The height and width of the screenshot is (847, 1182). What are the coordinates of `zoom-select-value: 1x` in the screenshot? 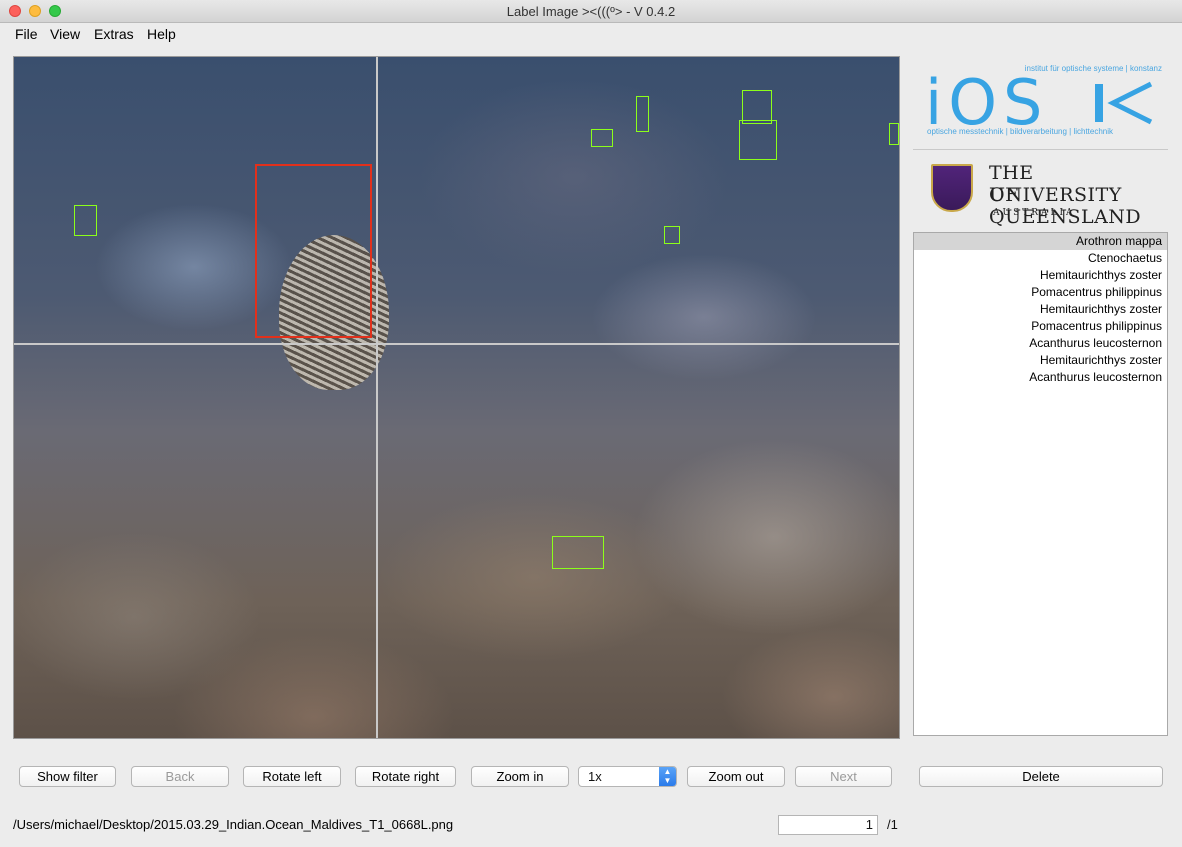 It's located at (595, 776).